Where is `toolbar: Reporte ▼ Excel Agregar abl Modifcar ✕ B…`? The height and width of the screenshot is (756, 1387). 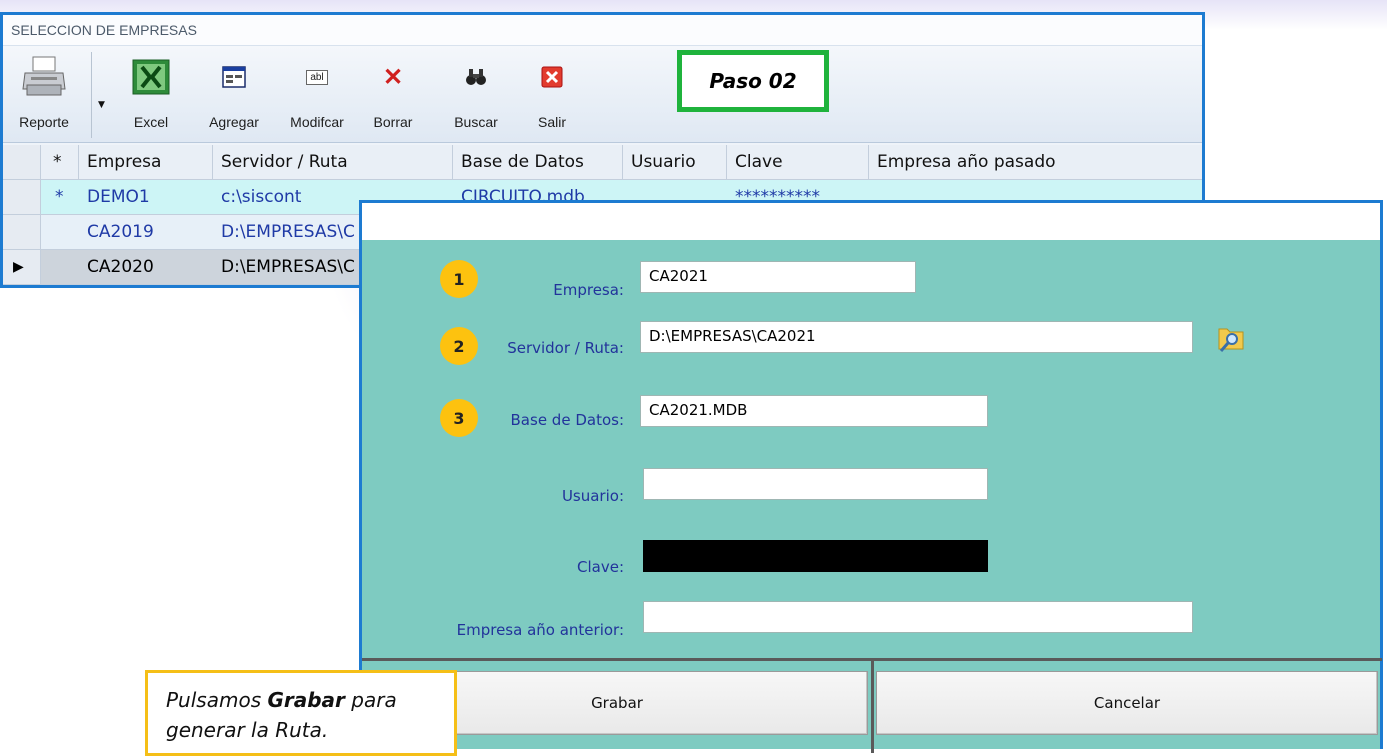
toolbar: Reporte ▼ Excel Agregar abl Modifcar ✕ B… is located at coordinates (602, 94).